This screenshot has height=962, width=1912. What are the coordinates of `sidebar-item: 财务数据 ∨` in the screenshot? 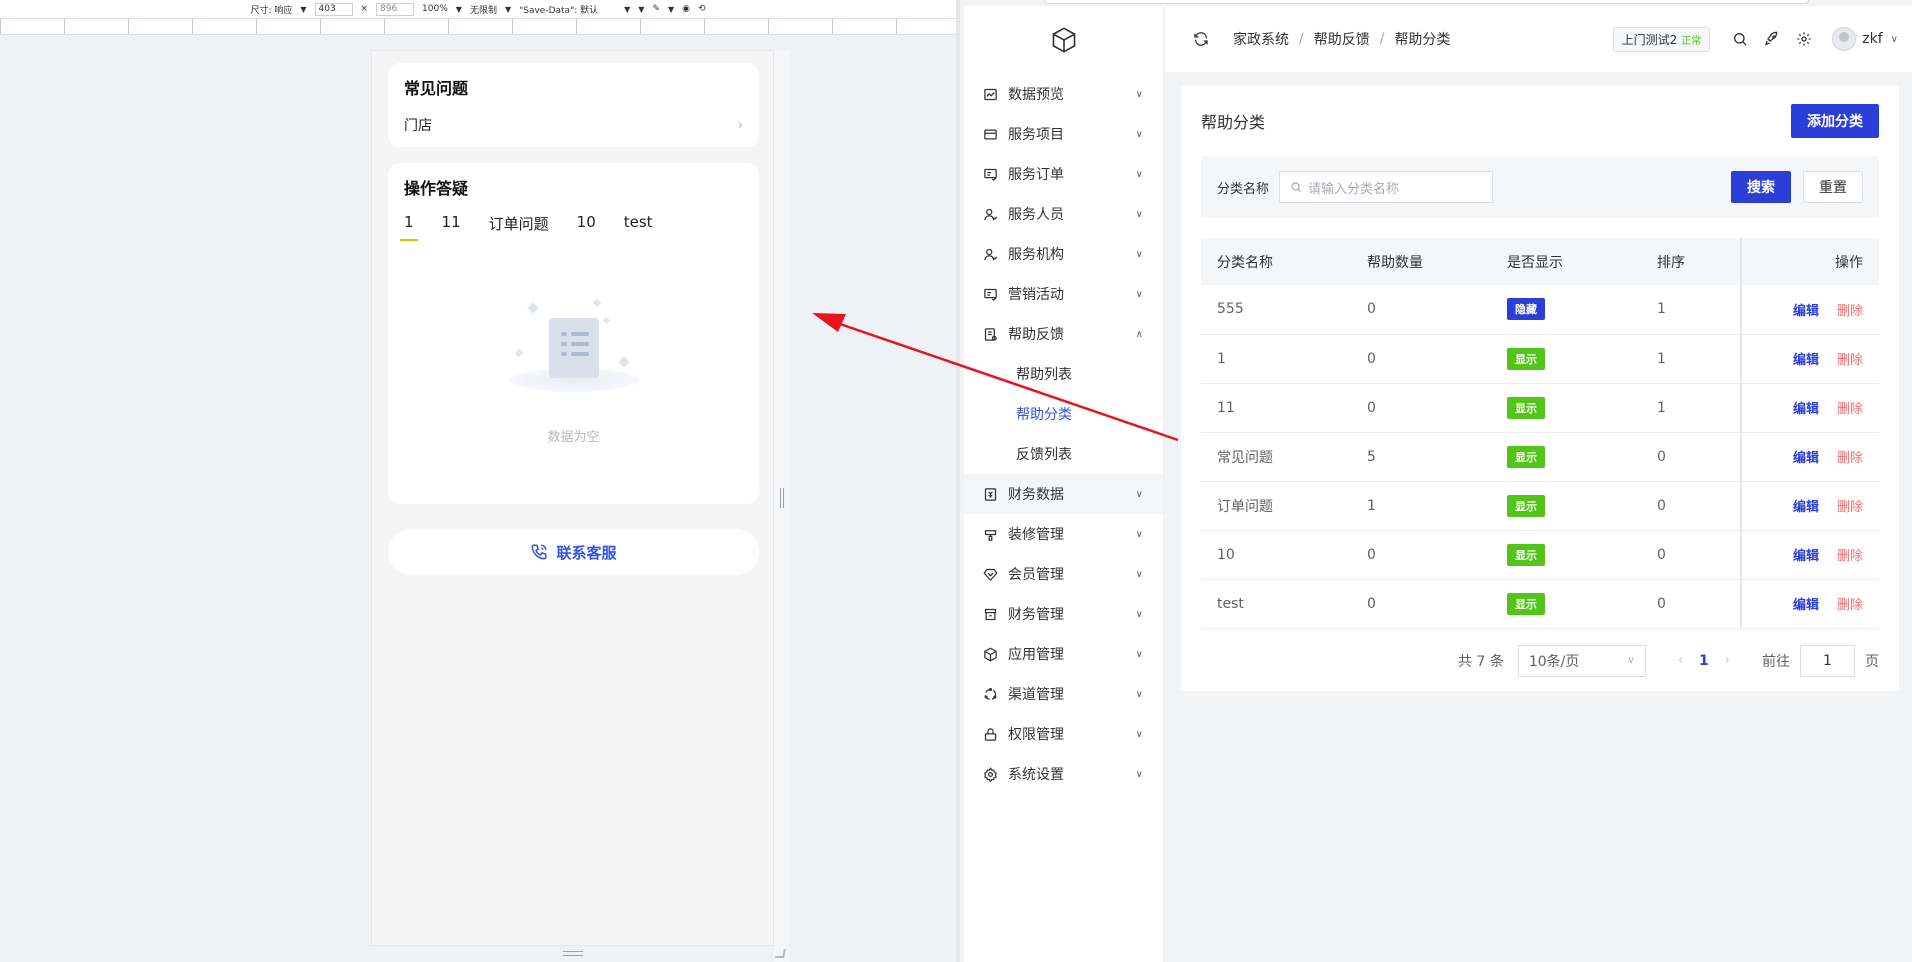 It's located at (1063, 494).